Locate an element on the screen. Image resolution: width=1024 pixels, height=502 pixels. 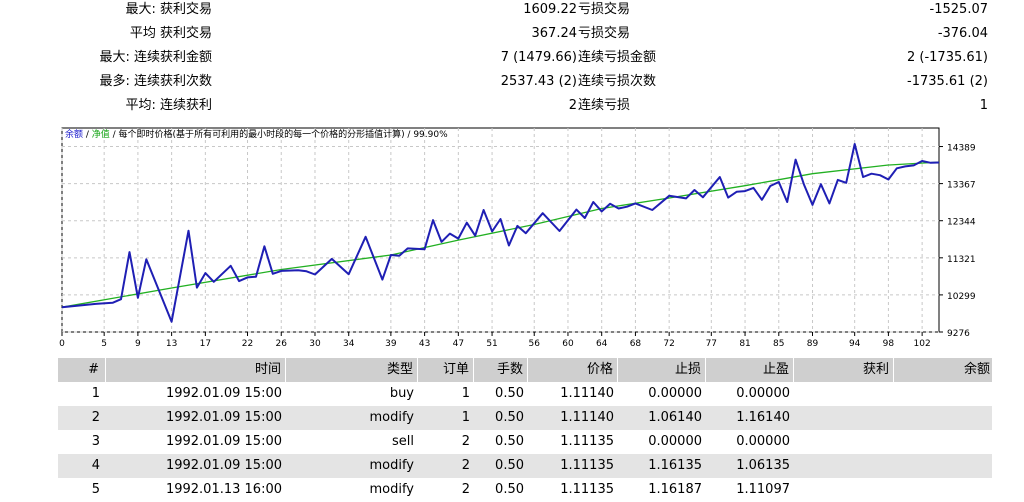
column-header: 止损 is located at coordinates (662, 370).